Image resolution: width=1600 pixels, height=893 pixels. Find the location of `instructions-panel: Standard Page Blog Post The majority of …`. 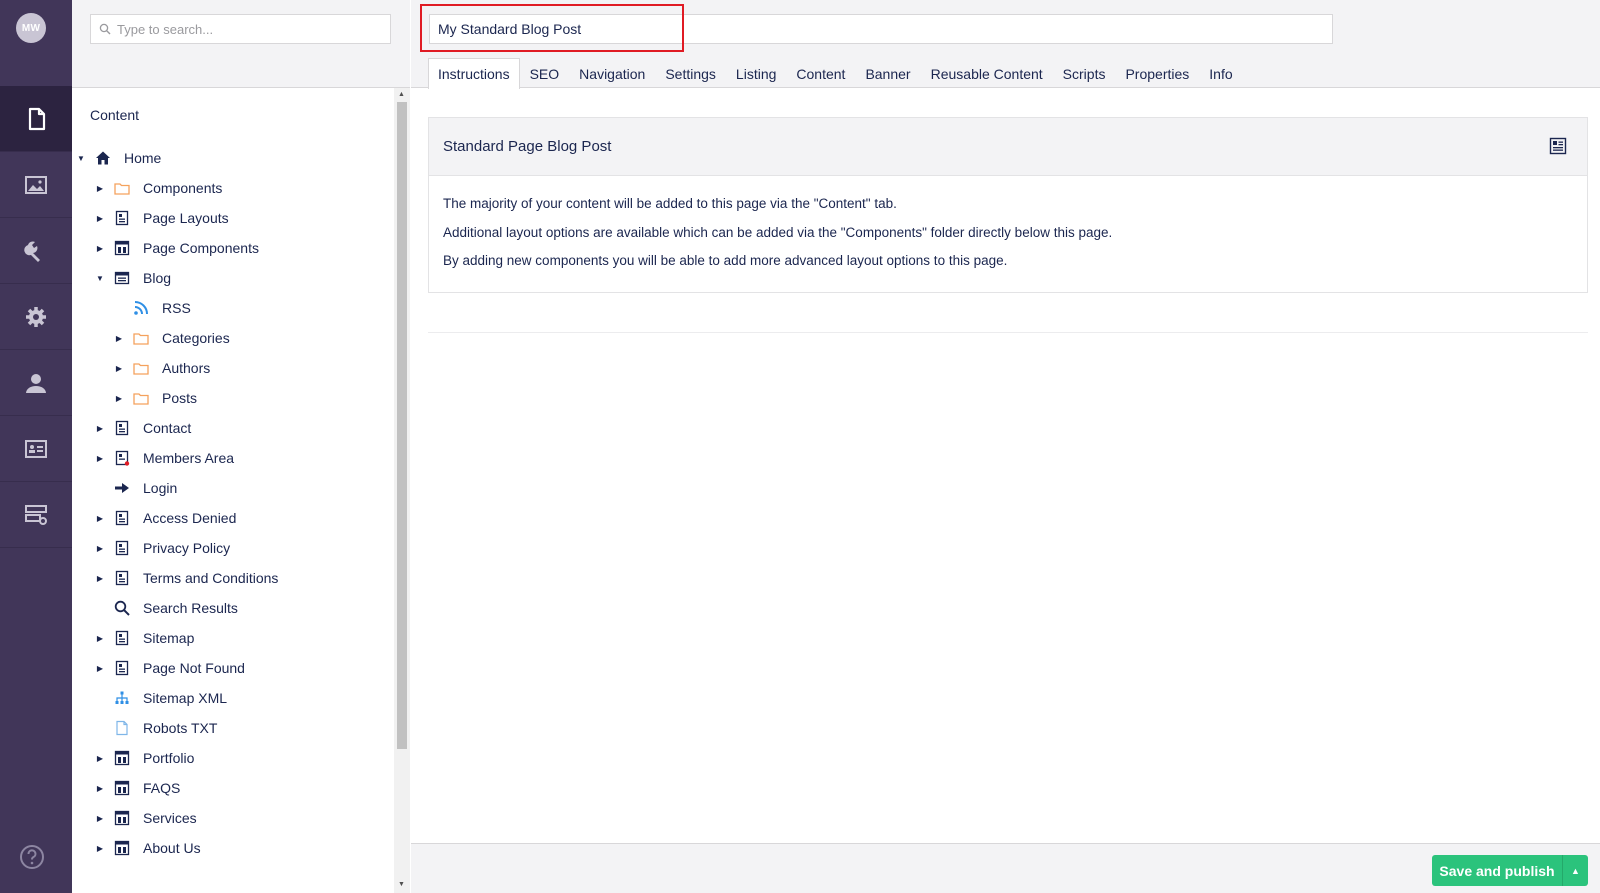

instructions-panel: Standard Page Blog Post The majority of … is located at coordinates (1008, 205).